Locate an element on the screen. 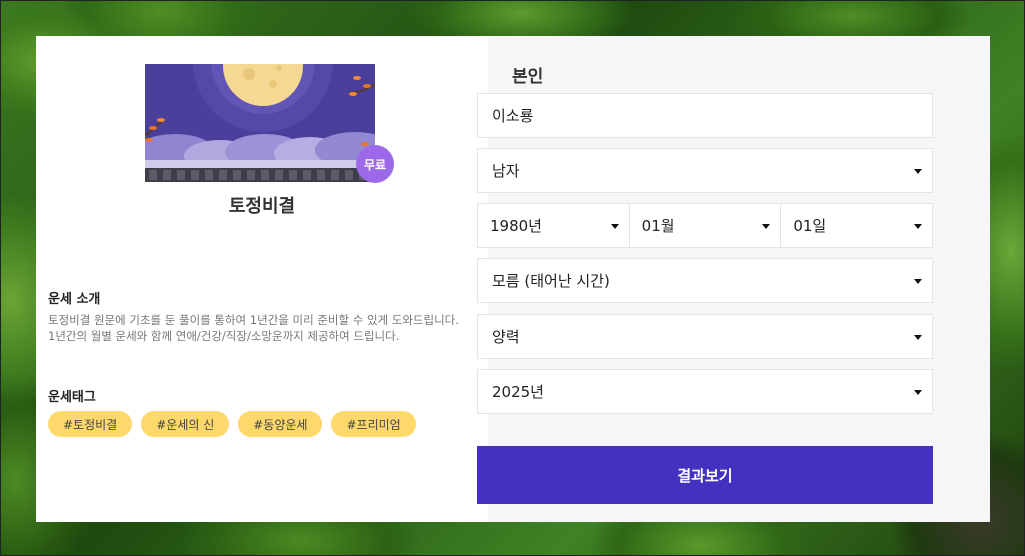 The height and width of the screenshot is (556, 1025). fortune-thumbnail is located at coordinates (260, 123).